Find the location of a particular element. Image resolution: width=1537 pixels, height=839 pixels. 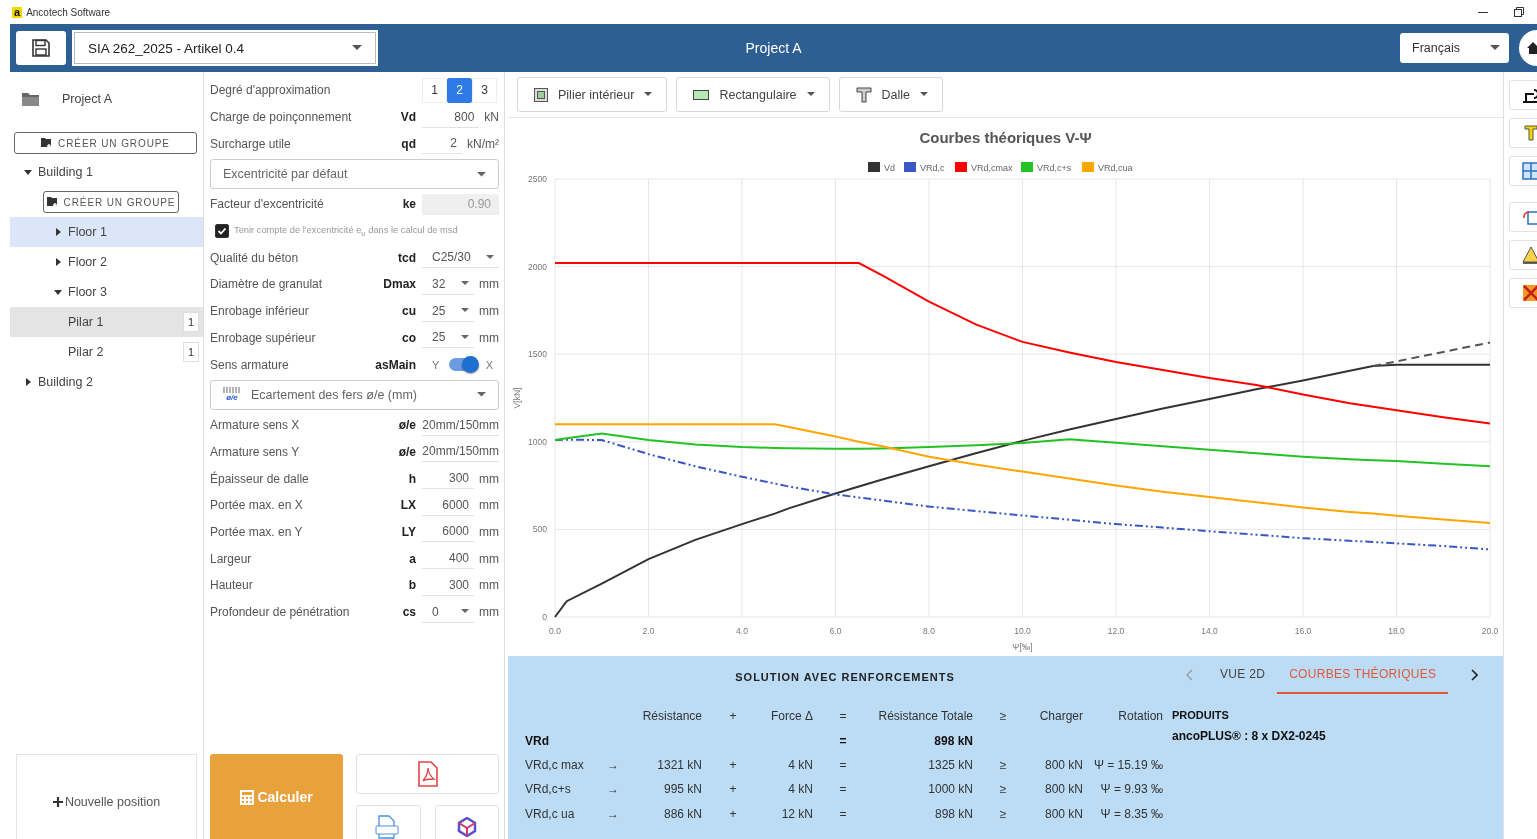

input-field: 400 is located at coordinates (448, 559).